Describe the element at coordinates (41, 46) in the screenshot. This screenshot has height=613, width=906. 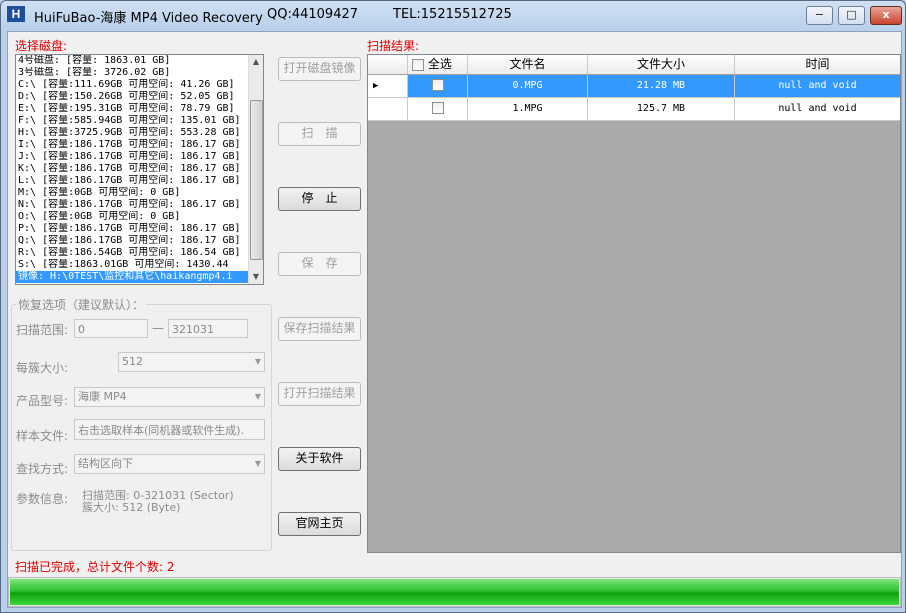
I see `disk-panel-label: 选择磁盘:` at that location.